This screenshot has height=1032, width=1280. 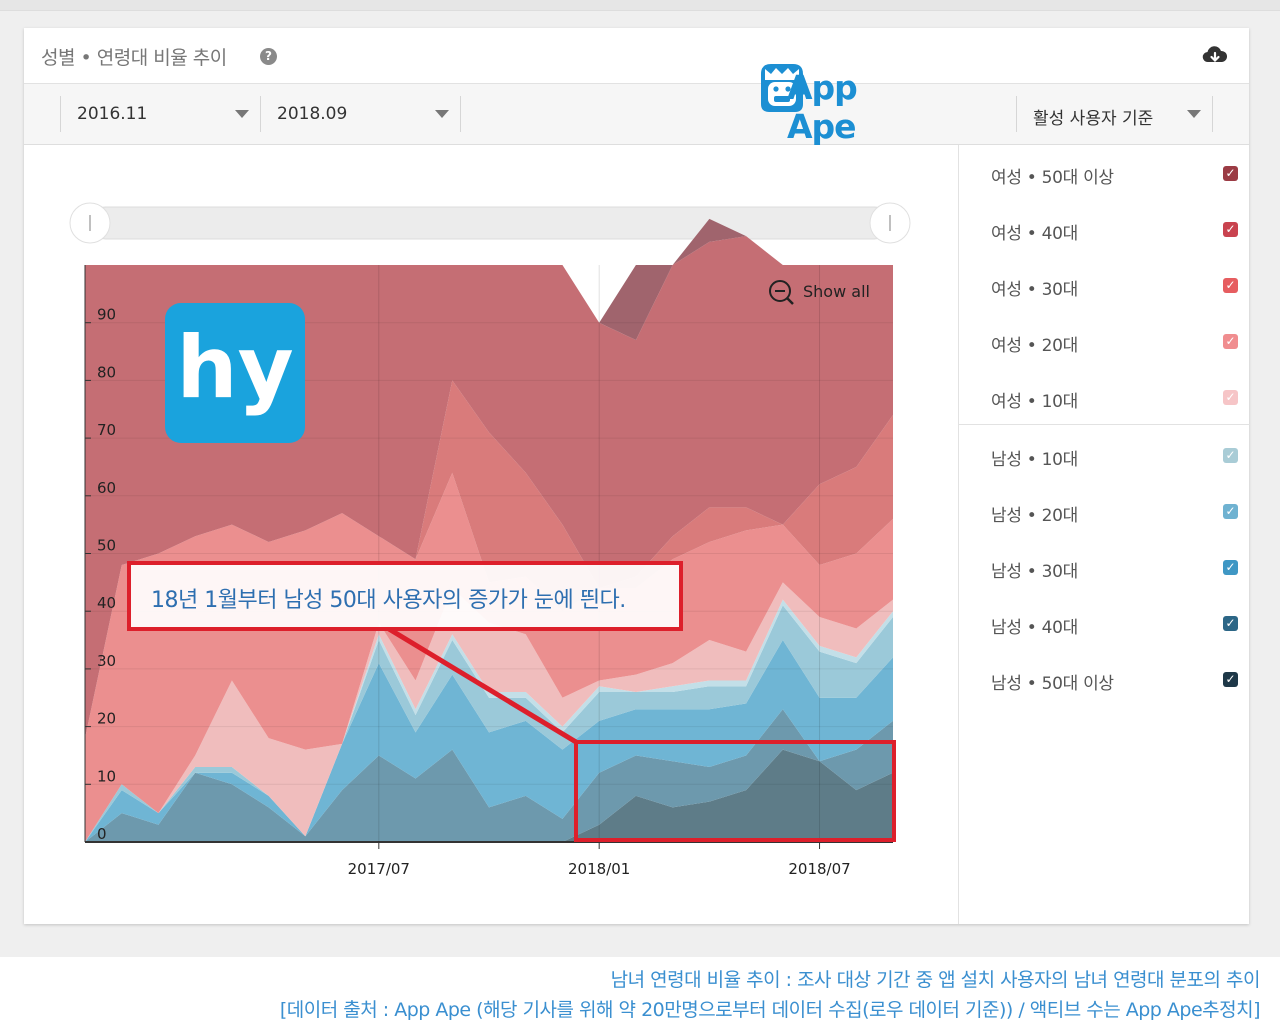 I want to click on show-all-label: Show all, so click(x=836, y=291).